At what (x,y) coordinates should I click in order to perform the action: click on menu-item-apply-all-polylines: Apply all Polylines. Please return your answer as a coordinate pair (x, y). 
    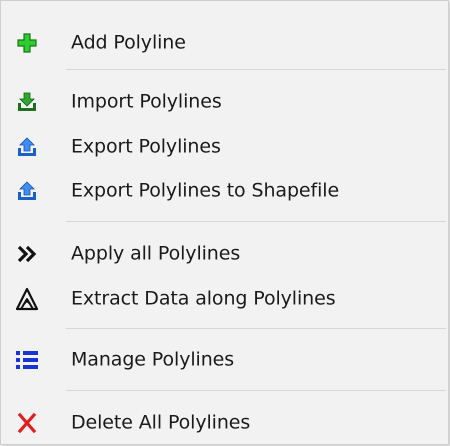
    Looking at the image, I should click on (224, 254).